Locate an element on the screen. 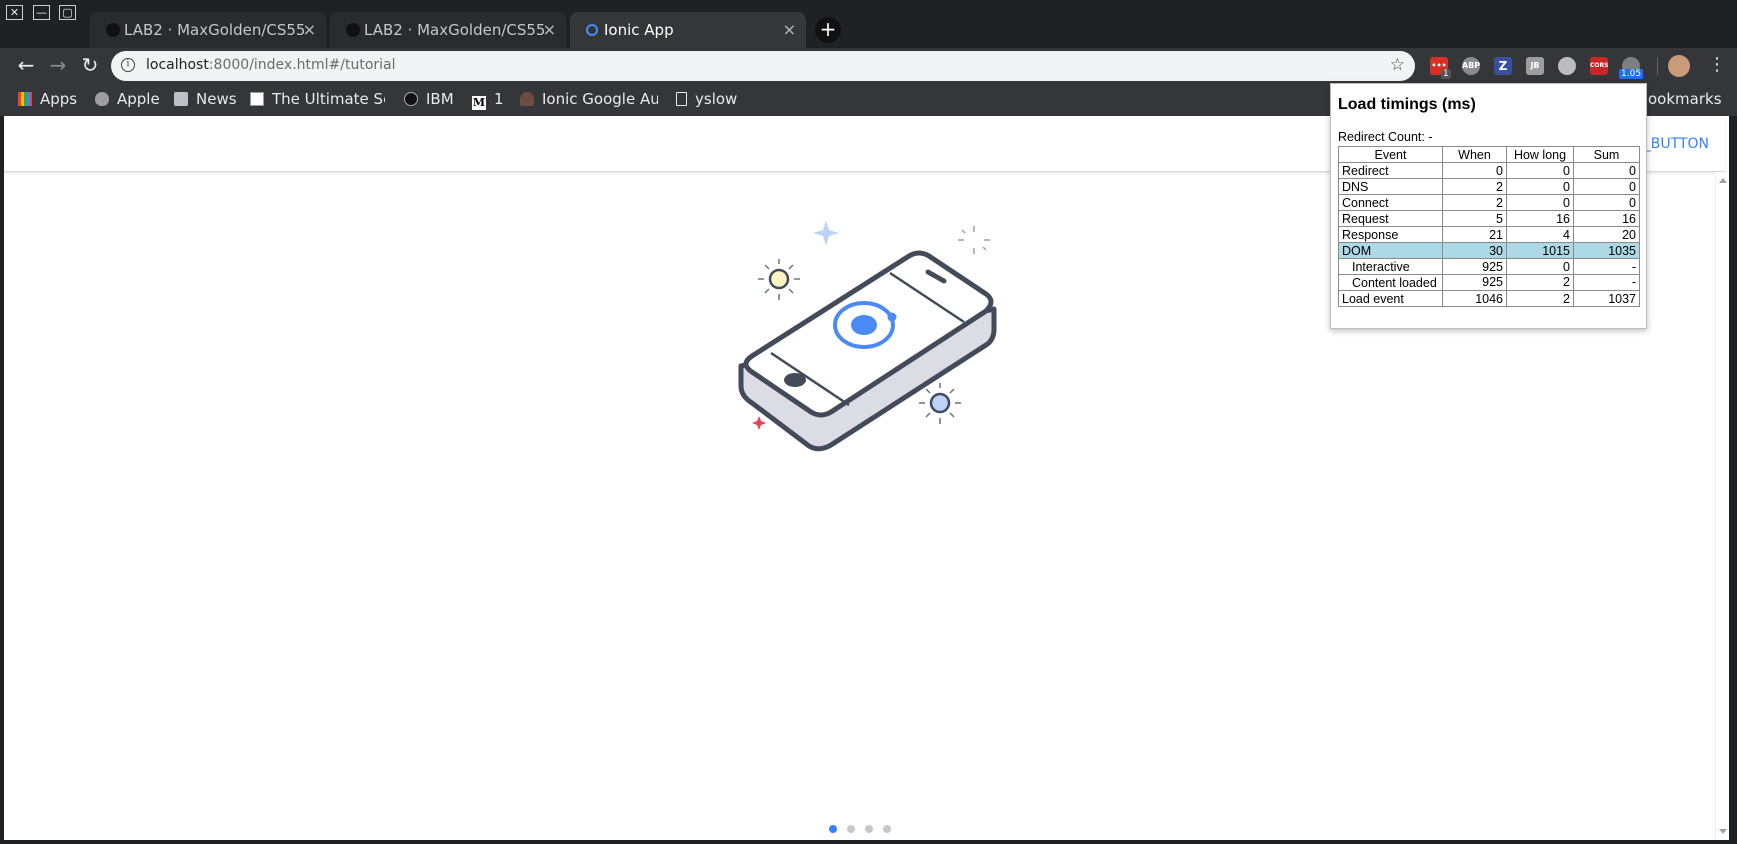 This screenshot has width=1737, height=844. tab-lab2-2: LAB2 · MaxGolden/CS555 × is located at coordinates (448, 30).